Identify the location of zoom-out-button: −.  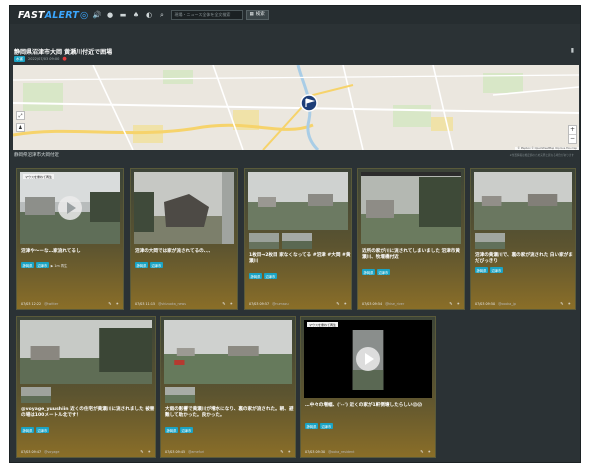
(572, 138).